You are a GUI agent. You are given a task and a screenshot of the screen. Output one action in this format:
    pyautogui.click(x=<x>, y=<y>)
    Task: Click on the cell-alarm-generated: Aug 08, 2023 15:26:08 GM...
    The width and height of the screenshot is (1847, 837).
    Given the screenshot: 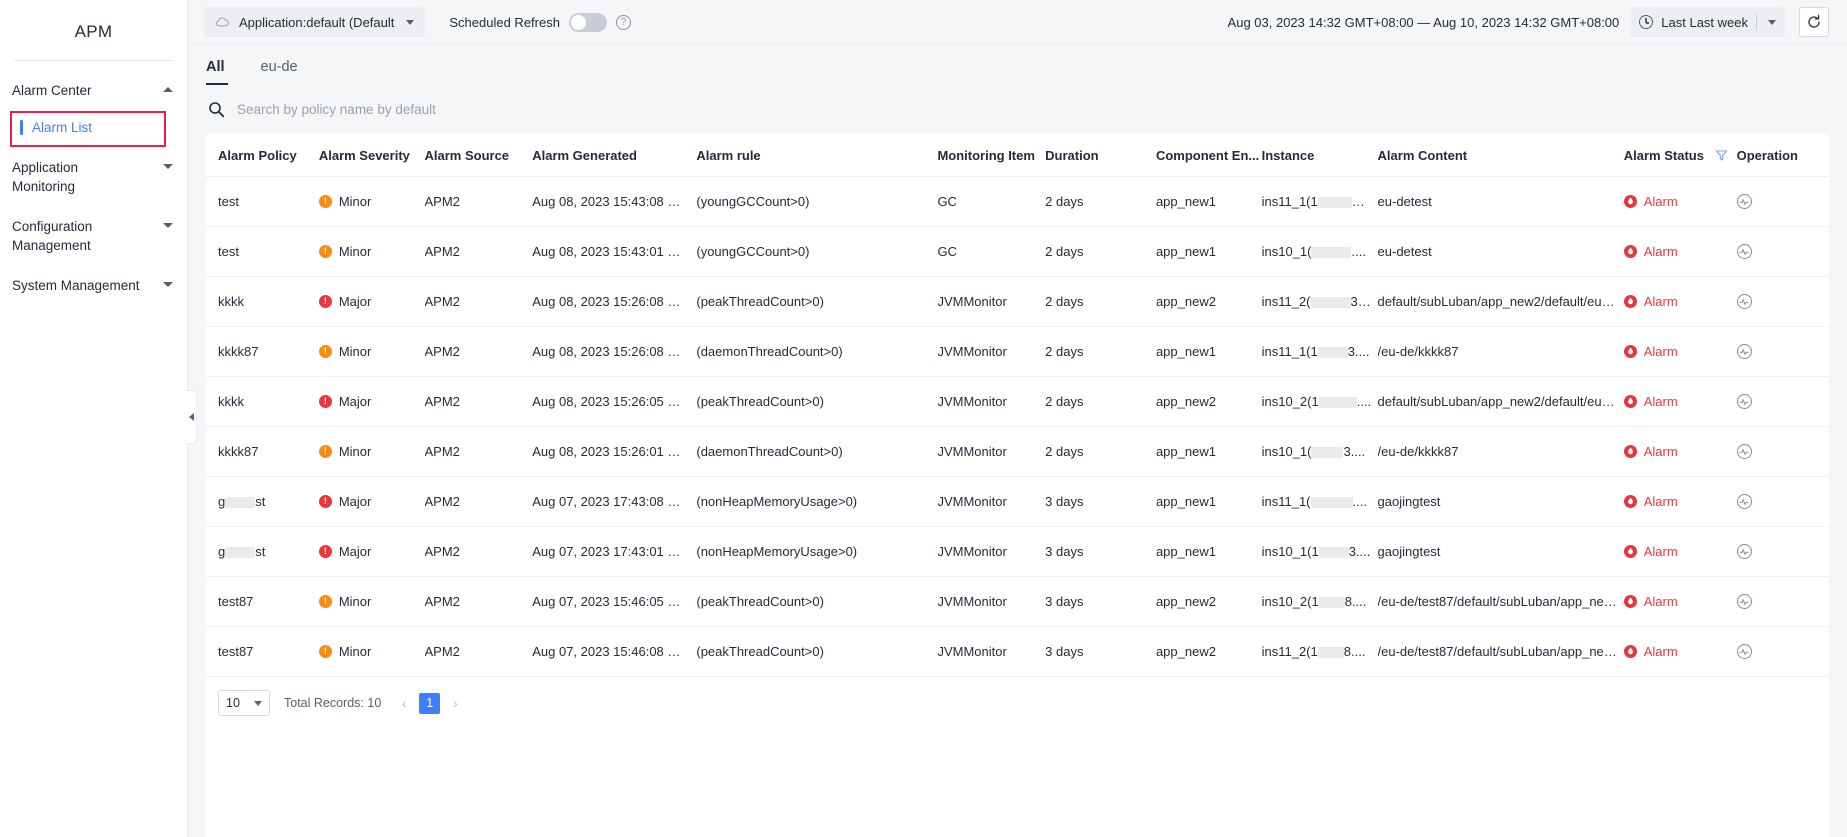 What is the action you would take?
    pyautogui.click(x=614, y=351)
    